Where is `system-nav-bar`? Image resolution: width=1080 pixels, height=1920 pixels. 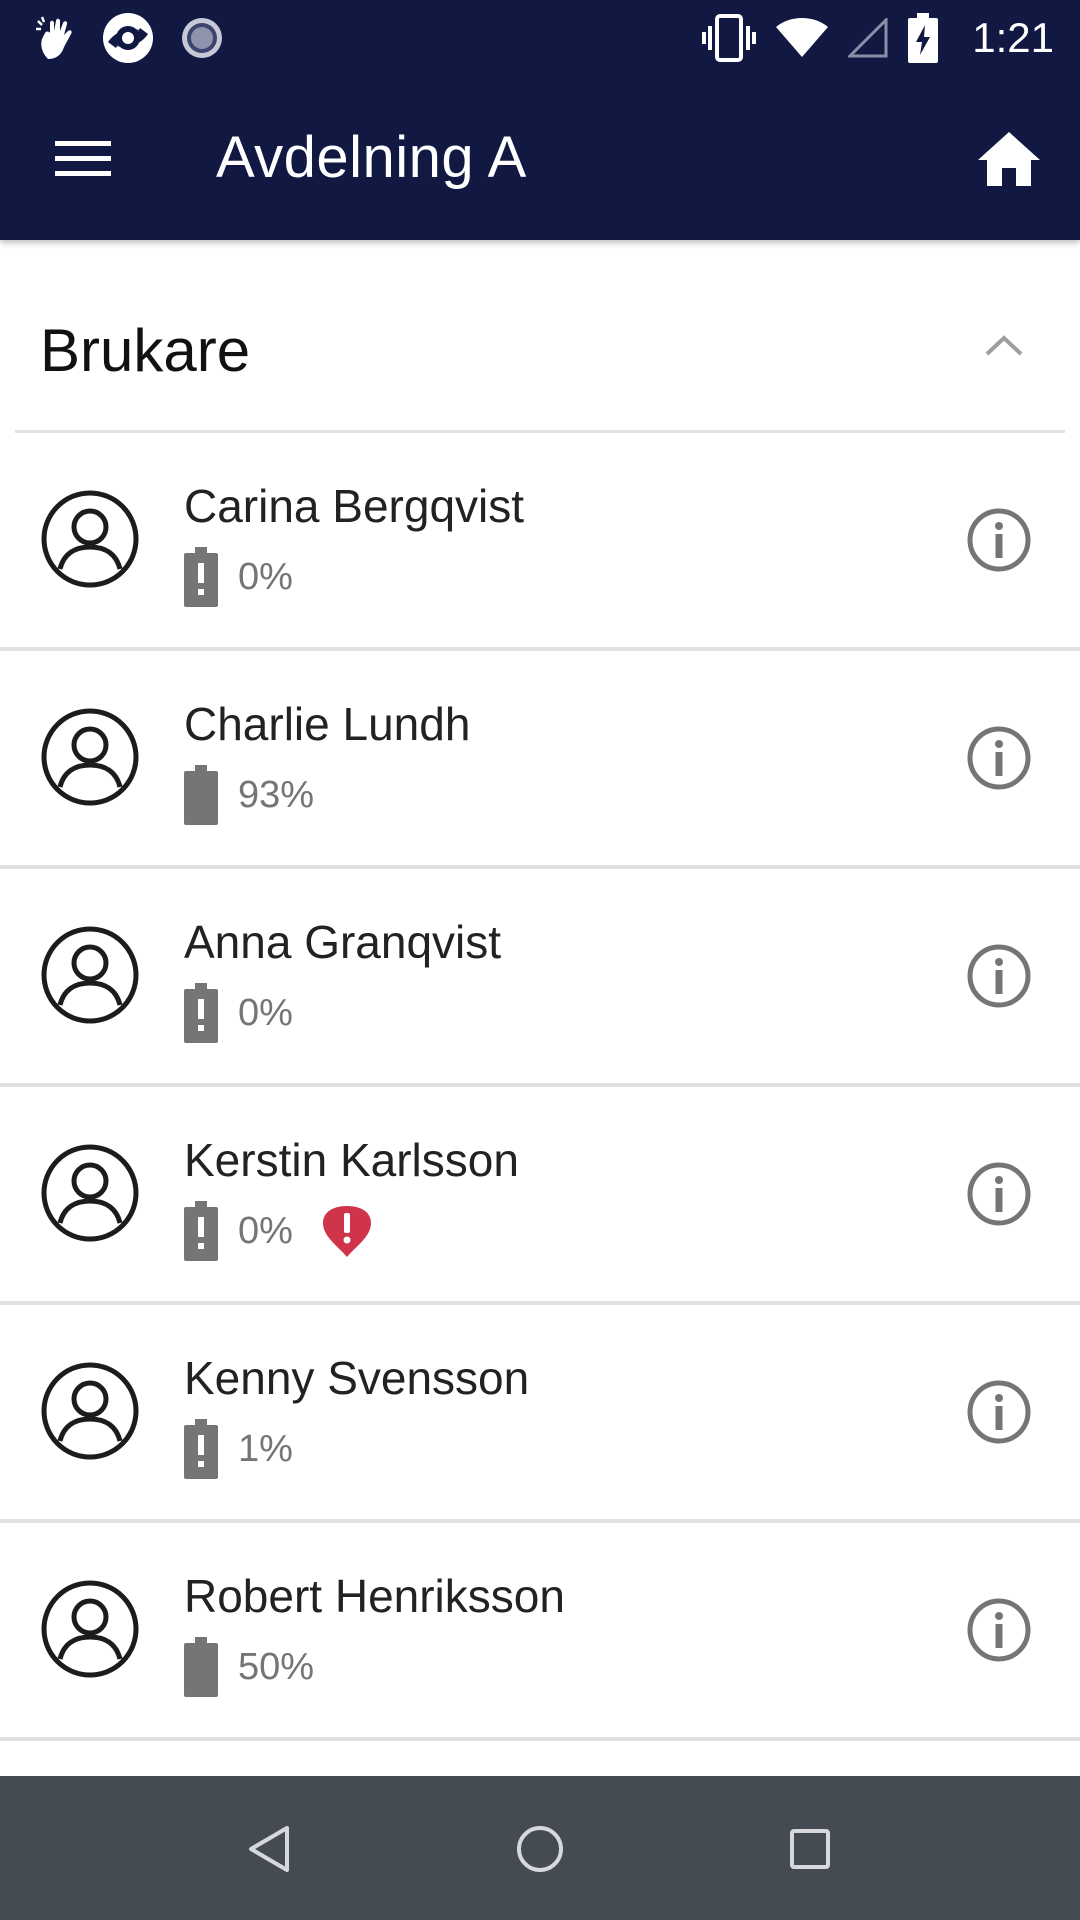
system-nav-bar is located at coordinates (540, 1848).